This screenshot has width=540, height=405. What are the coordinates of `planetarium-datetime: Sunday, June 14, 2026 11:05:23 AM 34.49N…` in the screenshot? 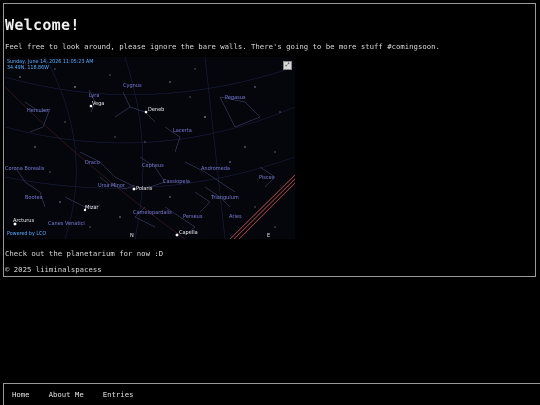 It's located at (50, 66).